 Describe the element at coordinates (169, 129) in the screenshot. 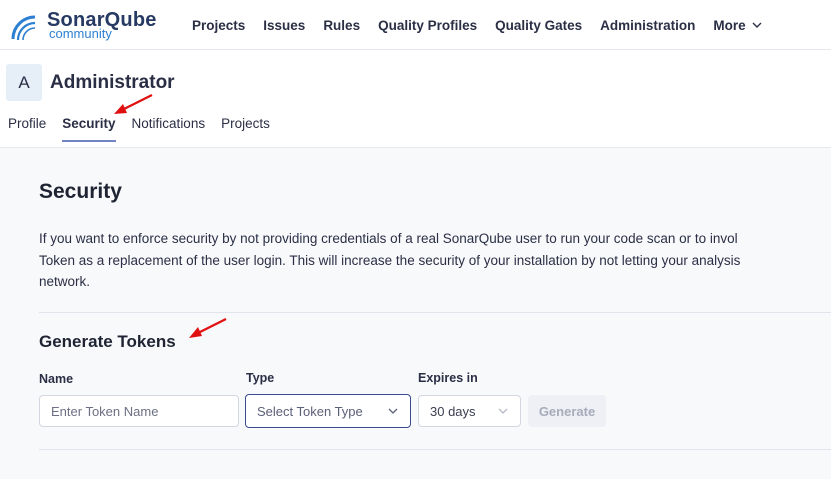

I see `tab-notifications: Notifications` at that location.